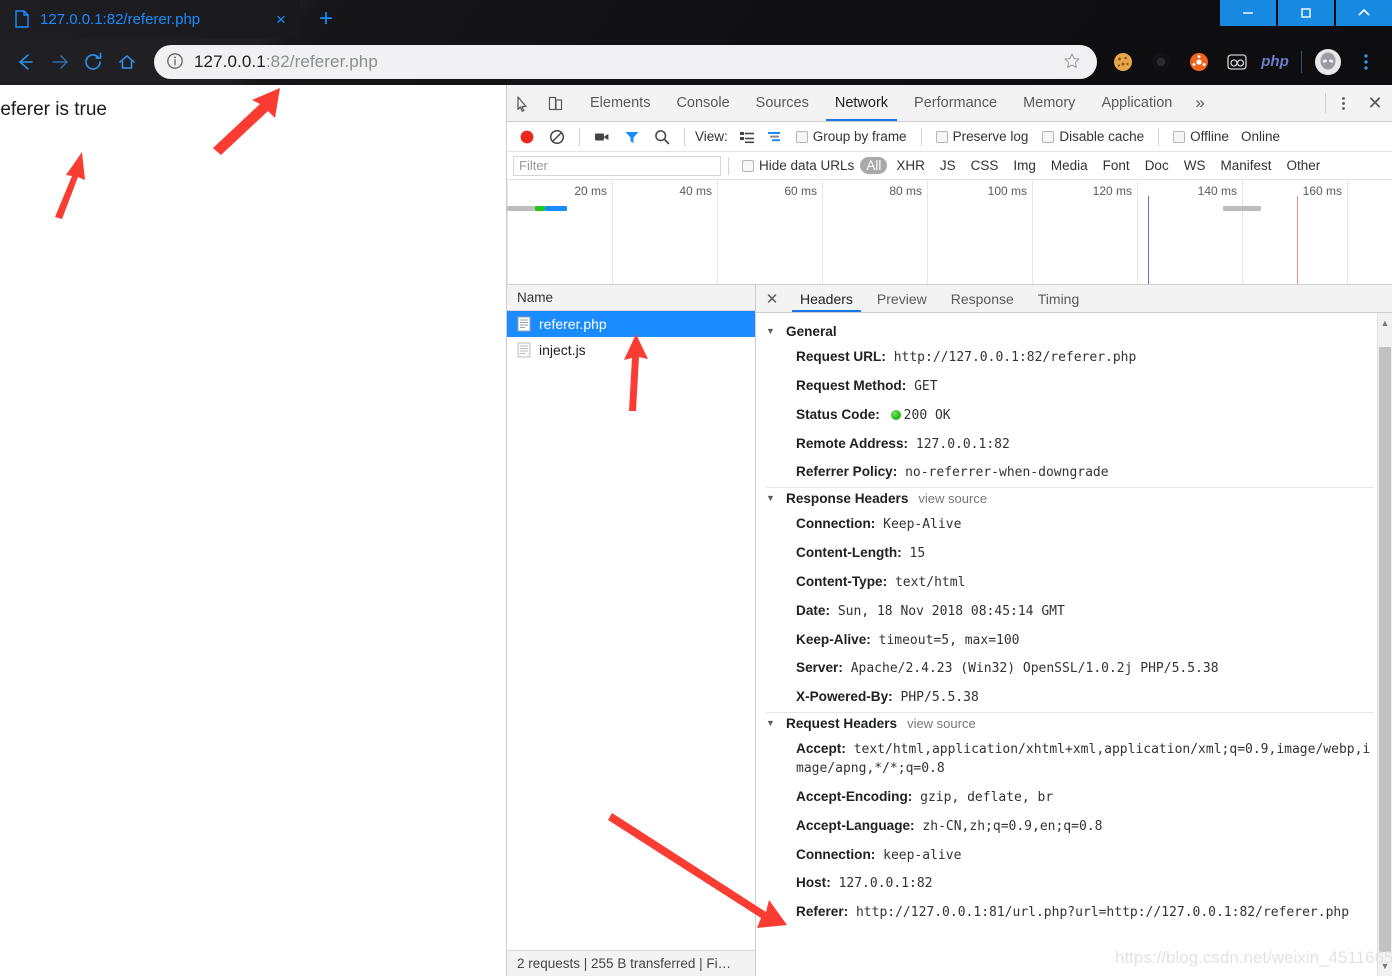 The height and width of the screenshot is (976, 1392). Describe the element at coordinates (982, 298) in the screenshot. I see `tab-response: Response` at that location.